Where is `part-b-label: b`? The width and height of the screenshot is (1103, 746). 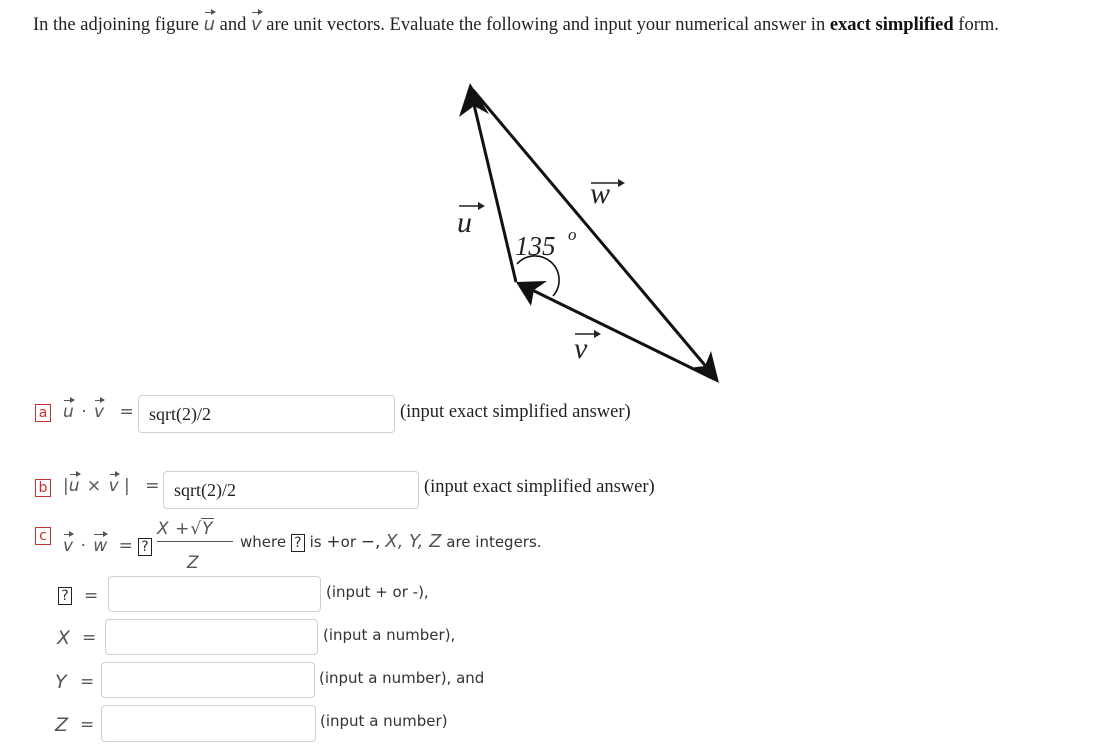 part-b-label: b is located at coordinates (43, 488).